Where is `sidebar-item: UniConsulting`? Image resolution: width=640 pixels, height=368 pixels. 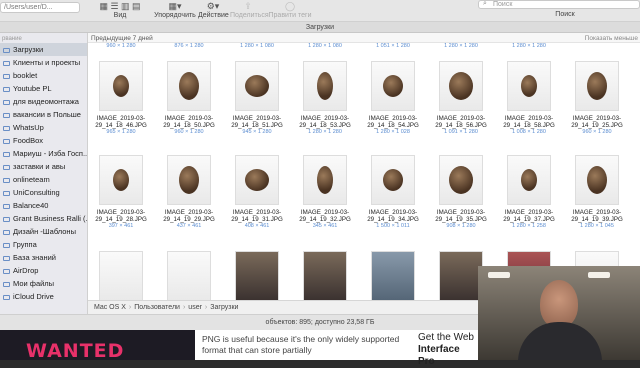
sidebar-item: UniConsulting is located at coordinates (43, 192).